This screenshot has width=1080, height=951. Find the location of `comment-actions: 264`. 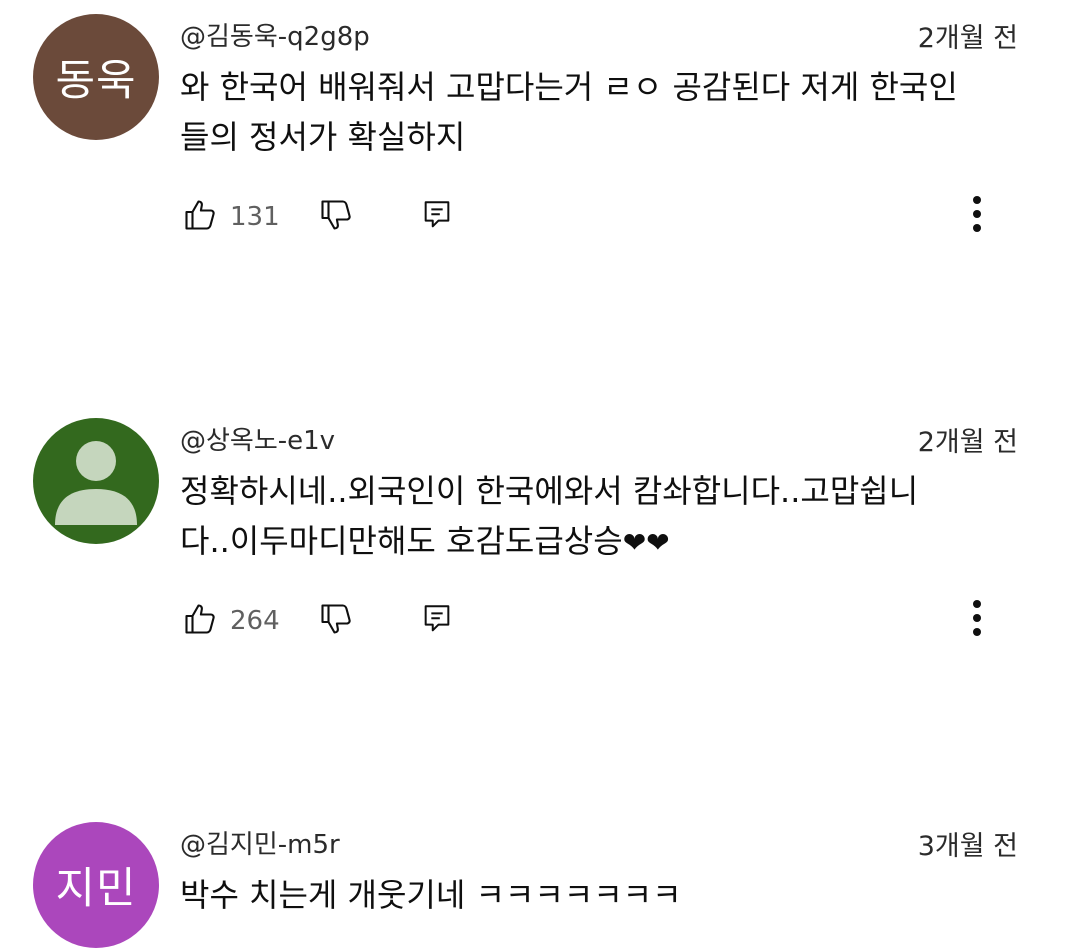

comment-actions: 264 is located at coordinates (610, 620).